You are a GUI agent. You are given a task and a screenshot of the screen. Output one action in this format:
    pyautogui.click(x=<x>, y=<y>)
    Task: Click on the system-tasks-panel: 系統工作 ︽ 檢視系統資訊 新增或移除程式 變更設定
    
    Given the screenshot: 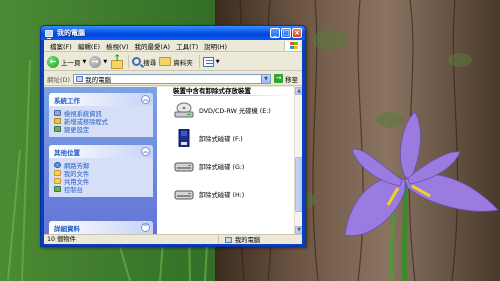 What is the action you would take?
    pyautogui.click(x=101, y=115)
    